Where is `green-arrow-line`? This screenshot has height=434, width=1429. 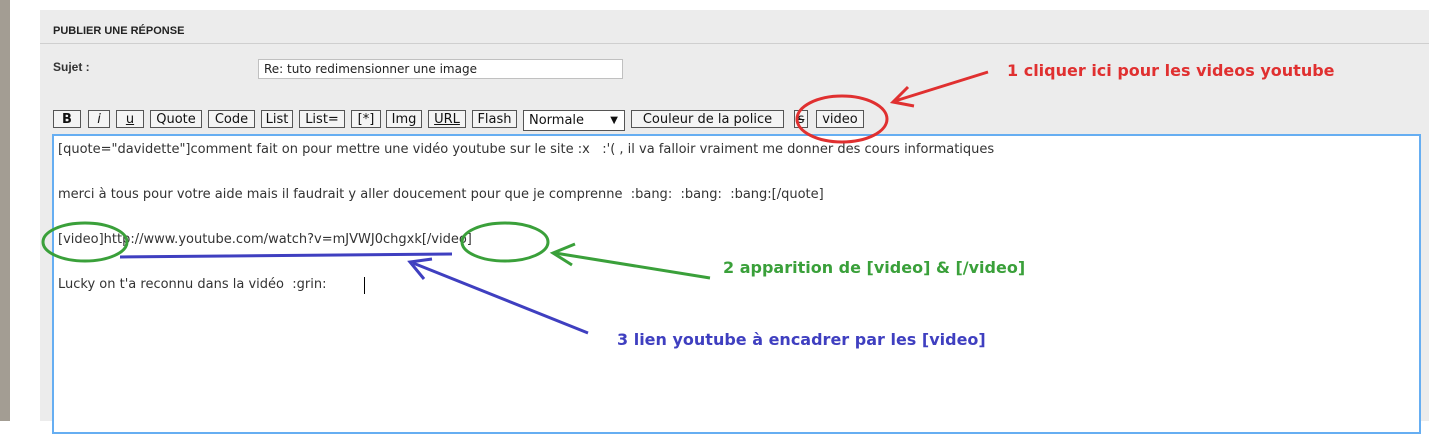 green-arrow-line is located at coordinates (632, 265).